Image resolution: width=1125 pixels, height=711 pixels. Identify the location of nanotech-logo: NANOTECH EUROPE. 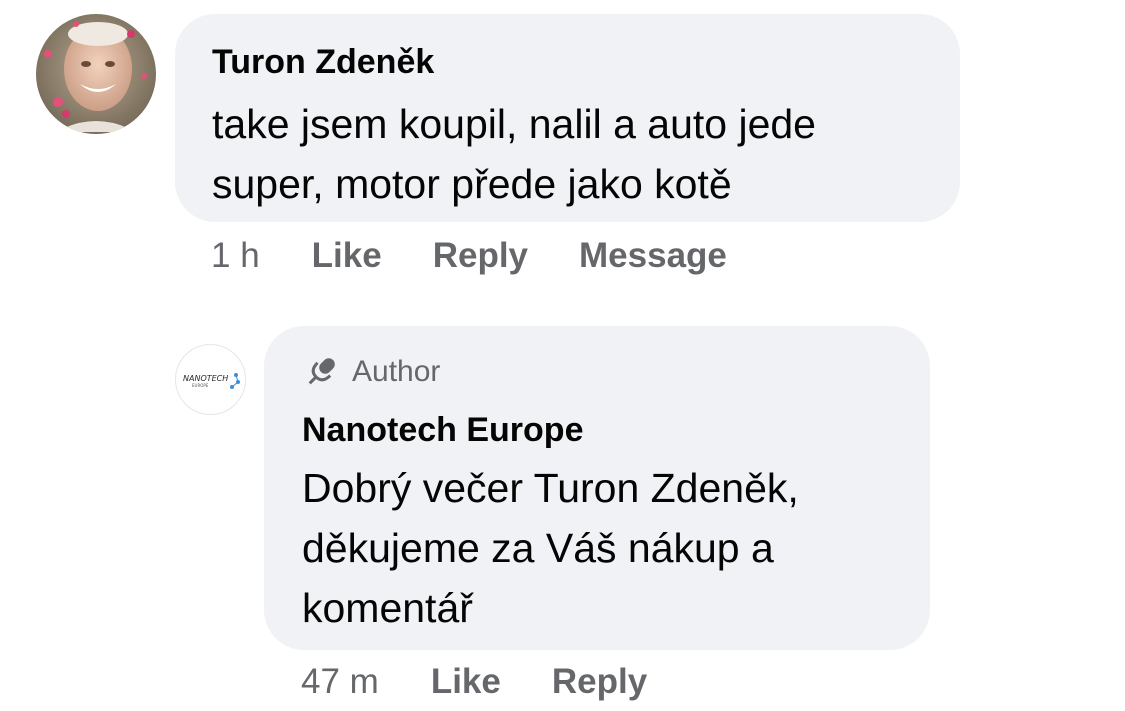
(211, 381).